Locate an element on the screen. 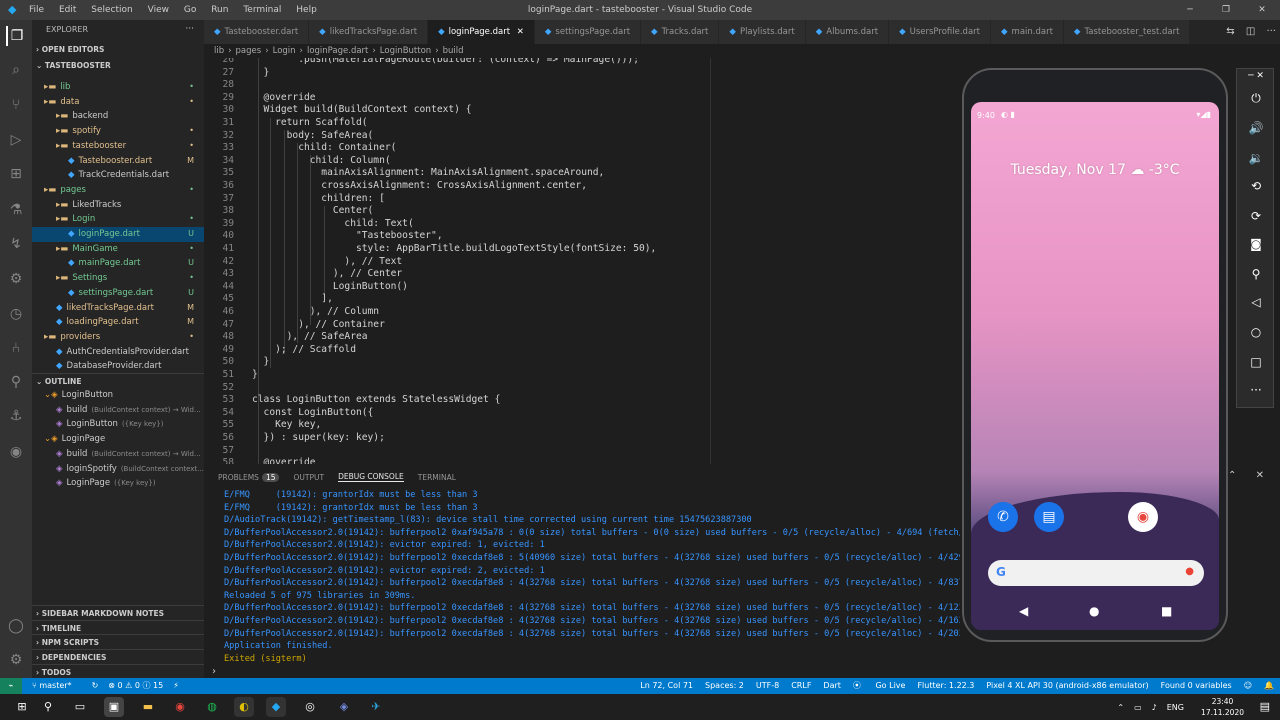  breadcrumb-item: lib is located at coordinates (219, 51).